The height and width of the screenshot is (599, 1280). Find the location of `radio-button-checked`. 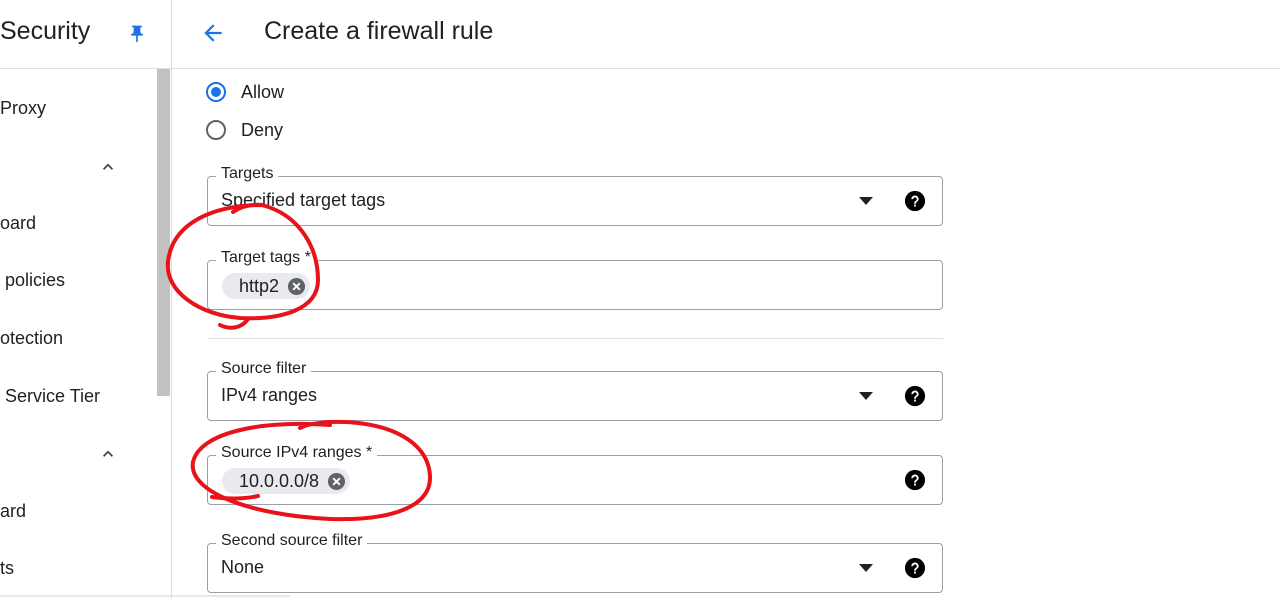

radio-button-checked is located at coordinates (216, 92).